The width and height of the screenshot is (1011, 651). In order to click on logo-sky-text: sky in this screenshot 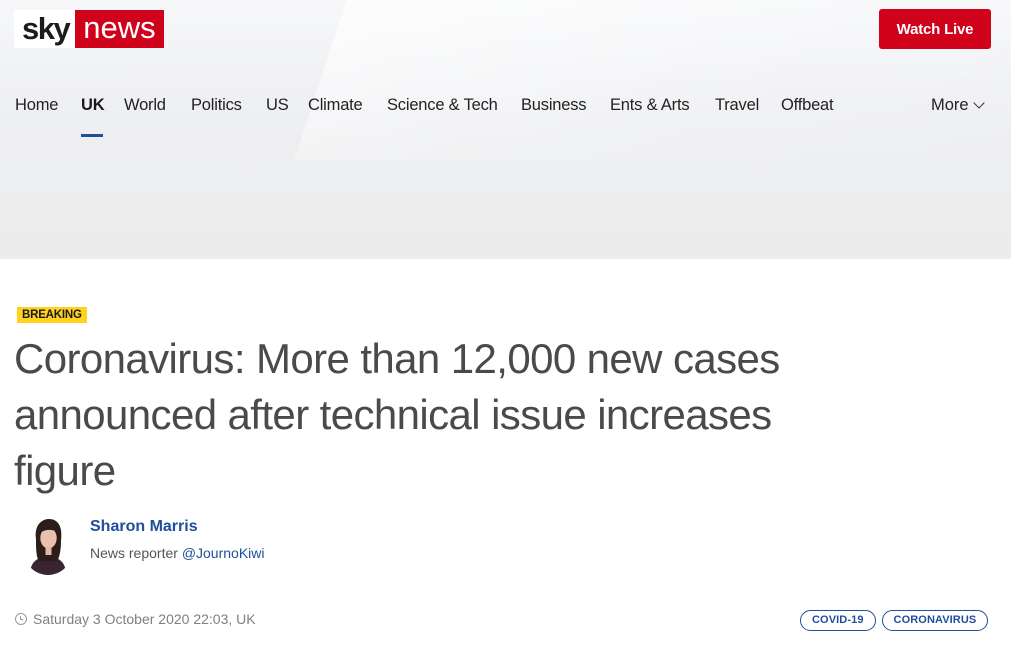, I will do `click(45, 29)`.